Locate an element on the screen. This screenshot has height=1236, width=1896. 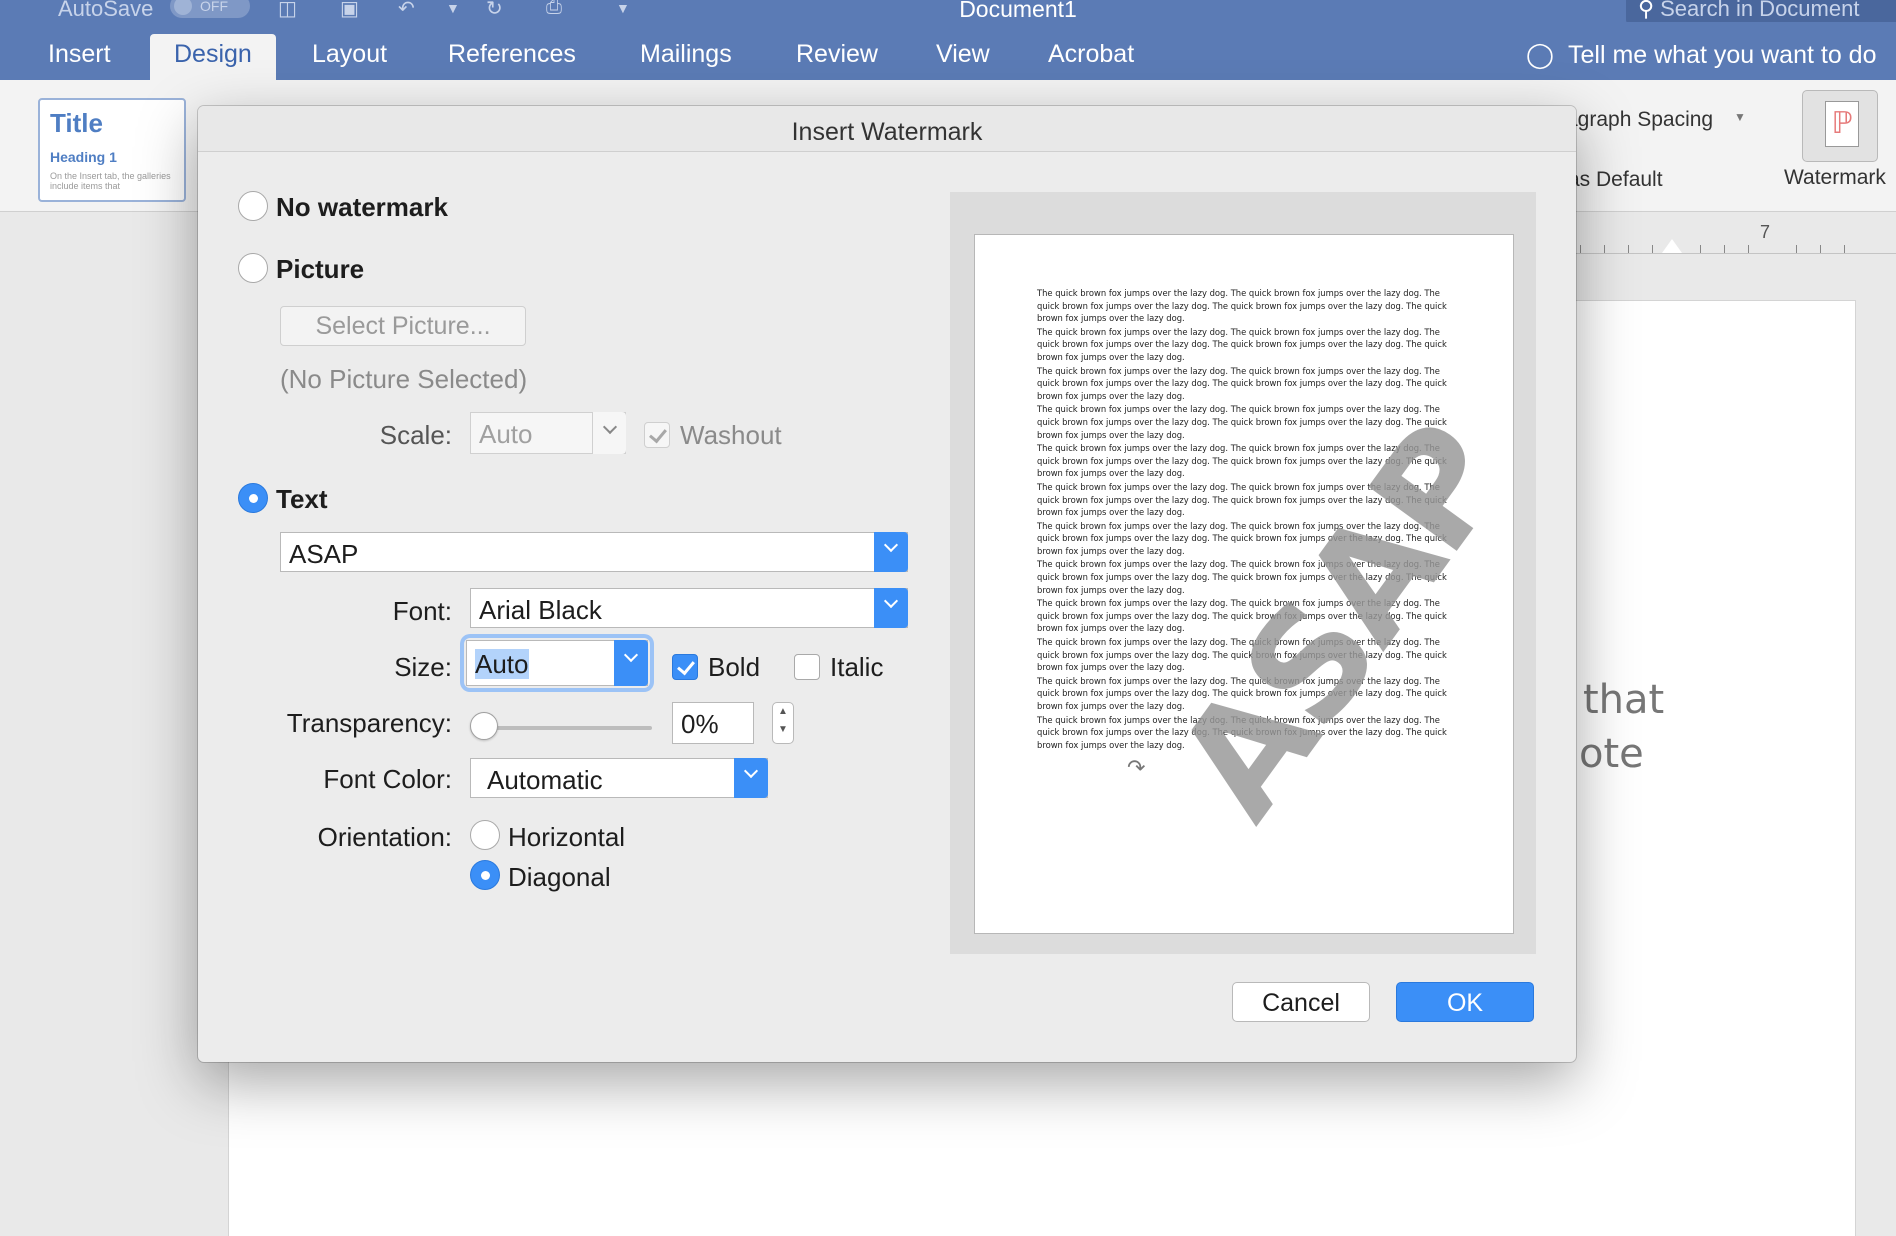
size-combo: Auto is located at coordinates (557, 663).